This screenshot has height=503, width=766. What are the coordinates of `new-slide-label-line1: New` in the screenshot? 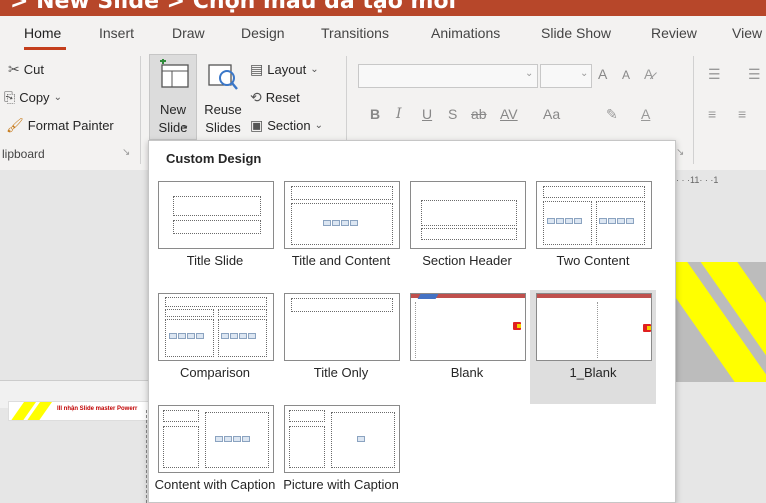 It's located at (172, 109).